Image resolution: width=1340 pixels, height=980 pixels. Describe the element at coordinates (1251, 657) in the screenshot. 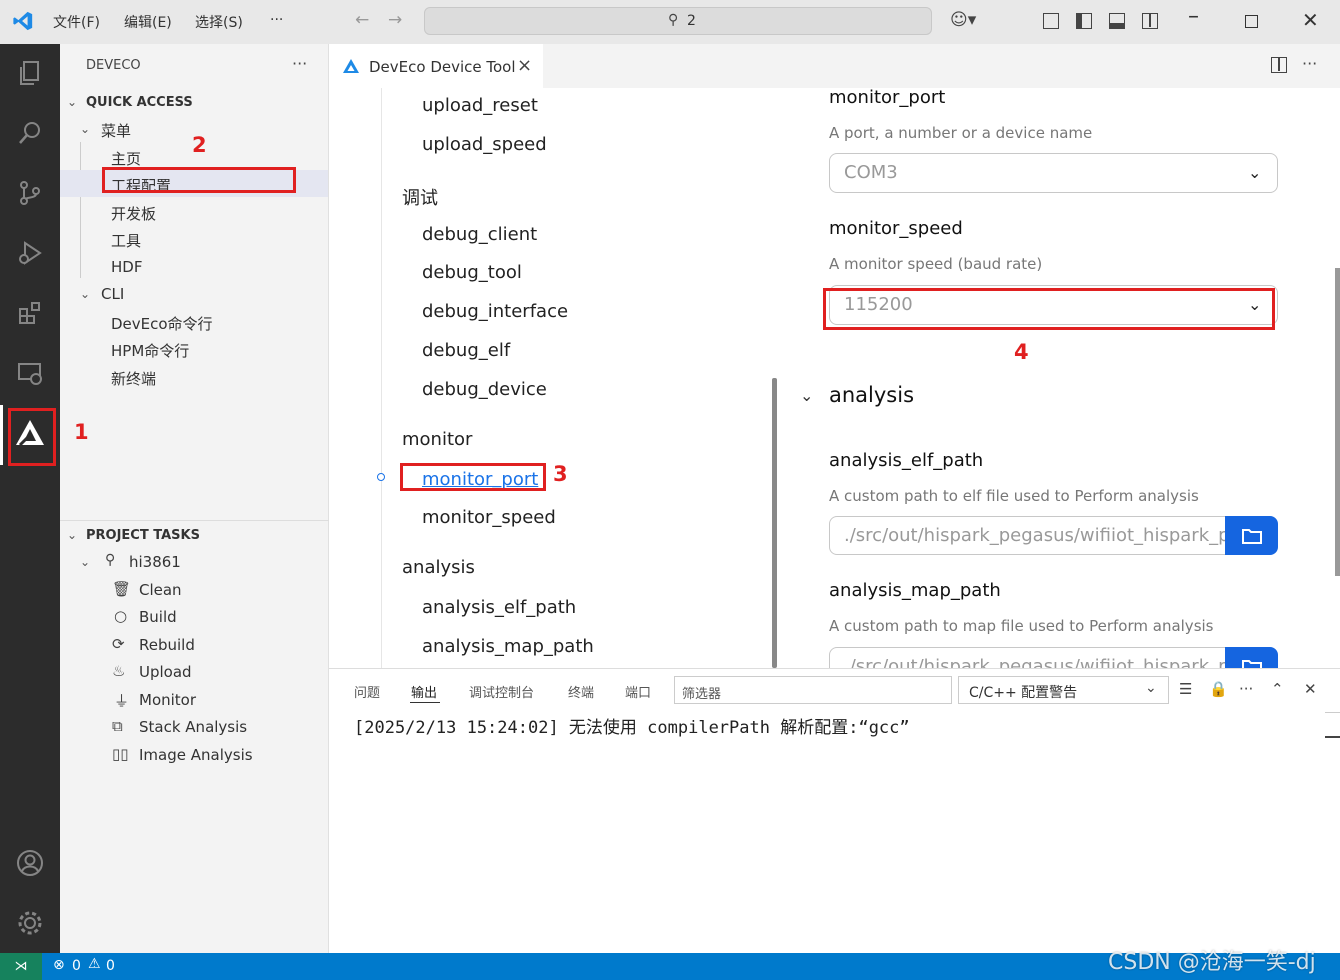

I see `browse-map-button` at that location.